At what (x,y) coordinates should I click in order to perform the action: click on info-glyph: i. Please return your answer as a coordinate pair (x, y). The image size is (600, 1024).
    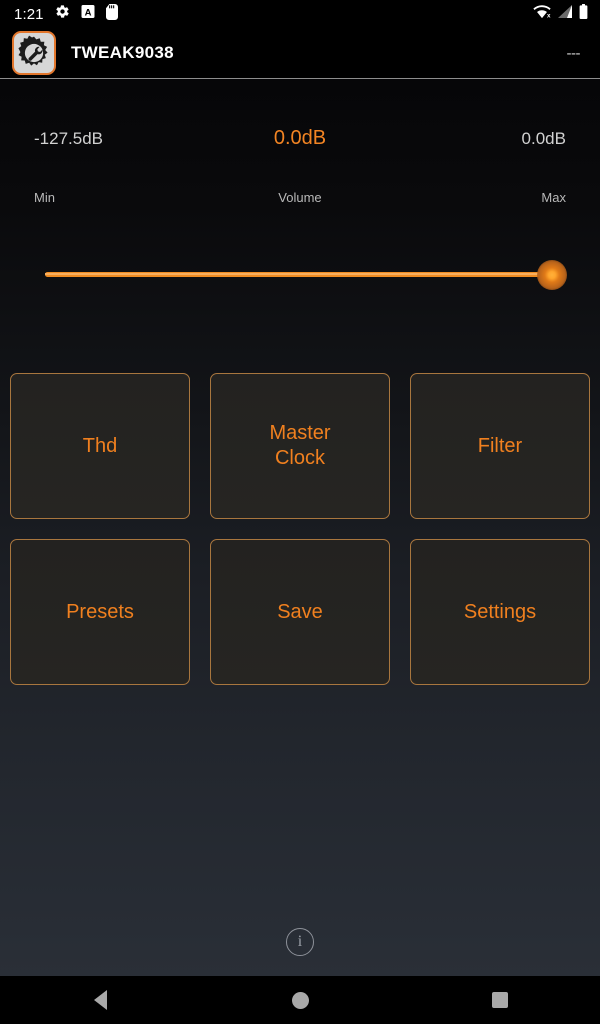
    Looking at the image, I should click on (300, 941).